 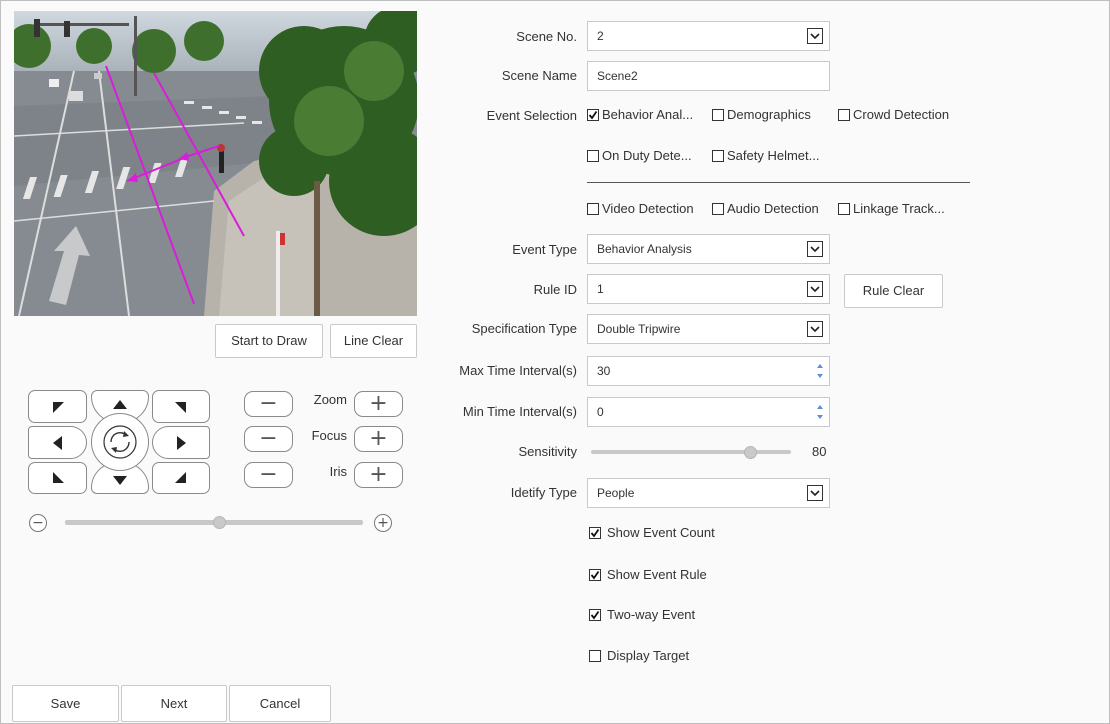 I want to click on start-to-draw-button: Start to Draw, so click(x=269, y=341).